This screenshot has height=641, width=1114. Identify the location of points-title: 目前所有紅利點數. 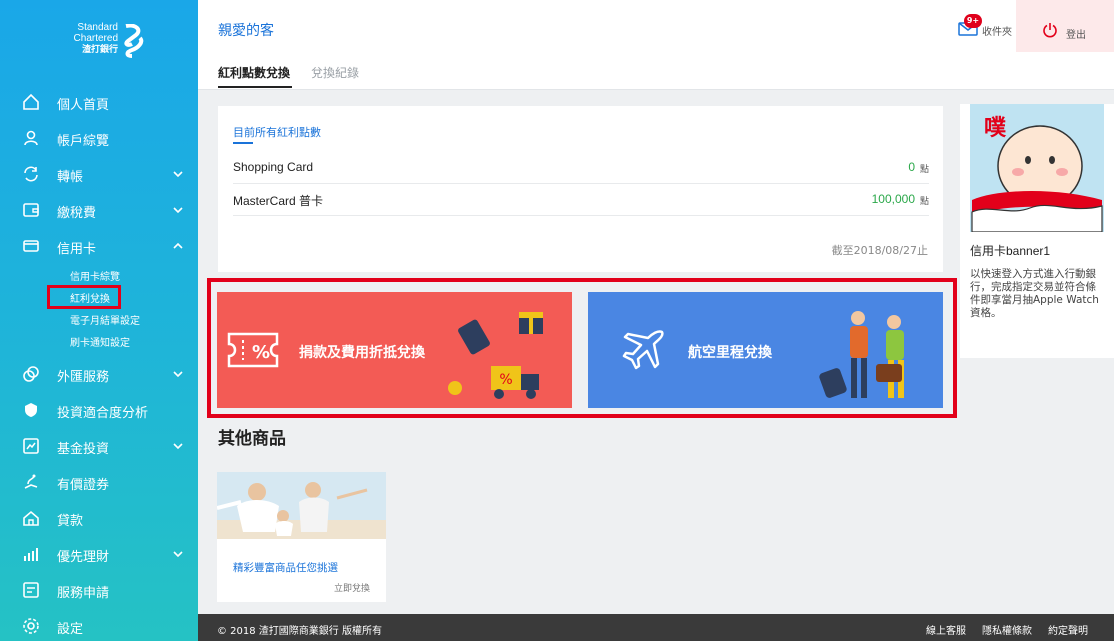
(277, 135).